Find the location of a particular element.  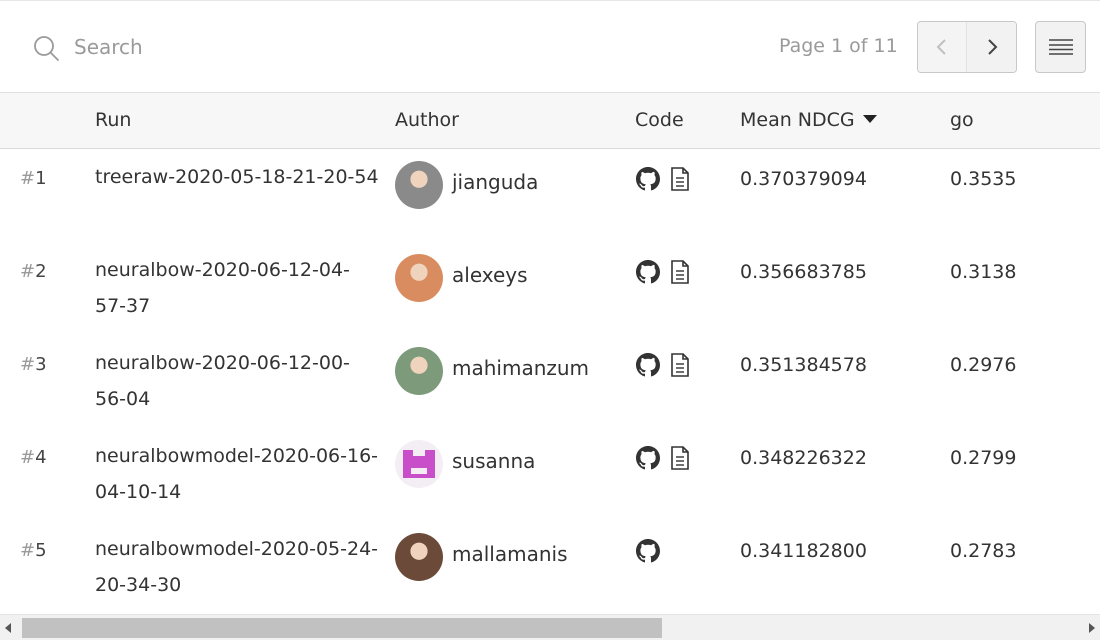

table-header: Run Author Code Mean NDCG go is located at coordinates (550, 120).